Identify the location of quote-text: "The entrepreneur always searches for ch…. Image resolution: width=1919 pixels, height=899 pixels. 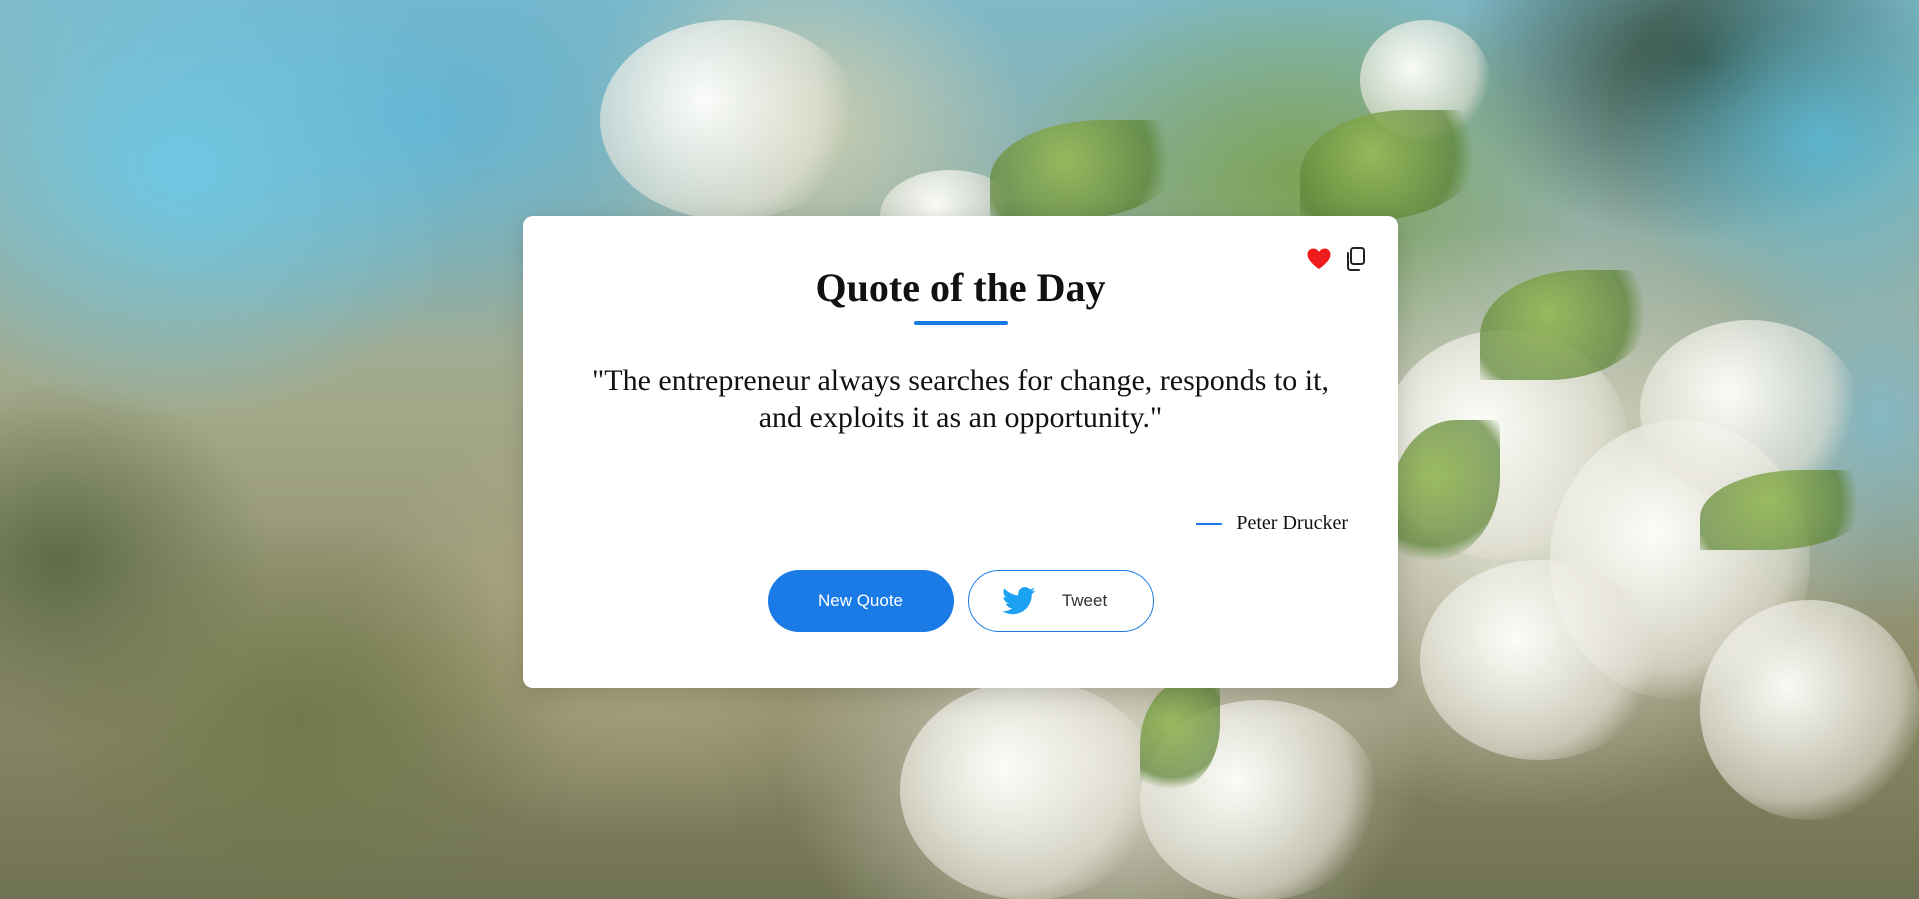
(960, 399).